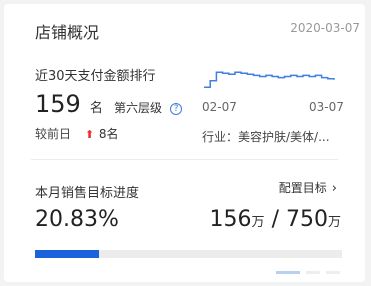  Describe the element at coordinates (109, 104) in the screenshot. I see `ranking-row: 159 名 第六层级 ?` at that location.